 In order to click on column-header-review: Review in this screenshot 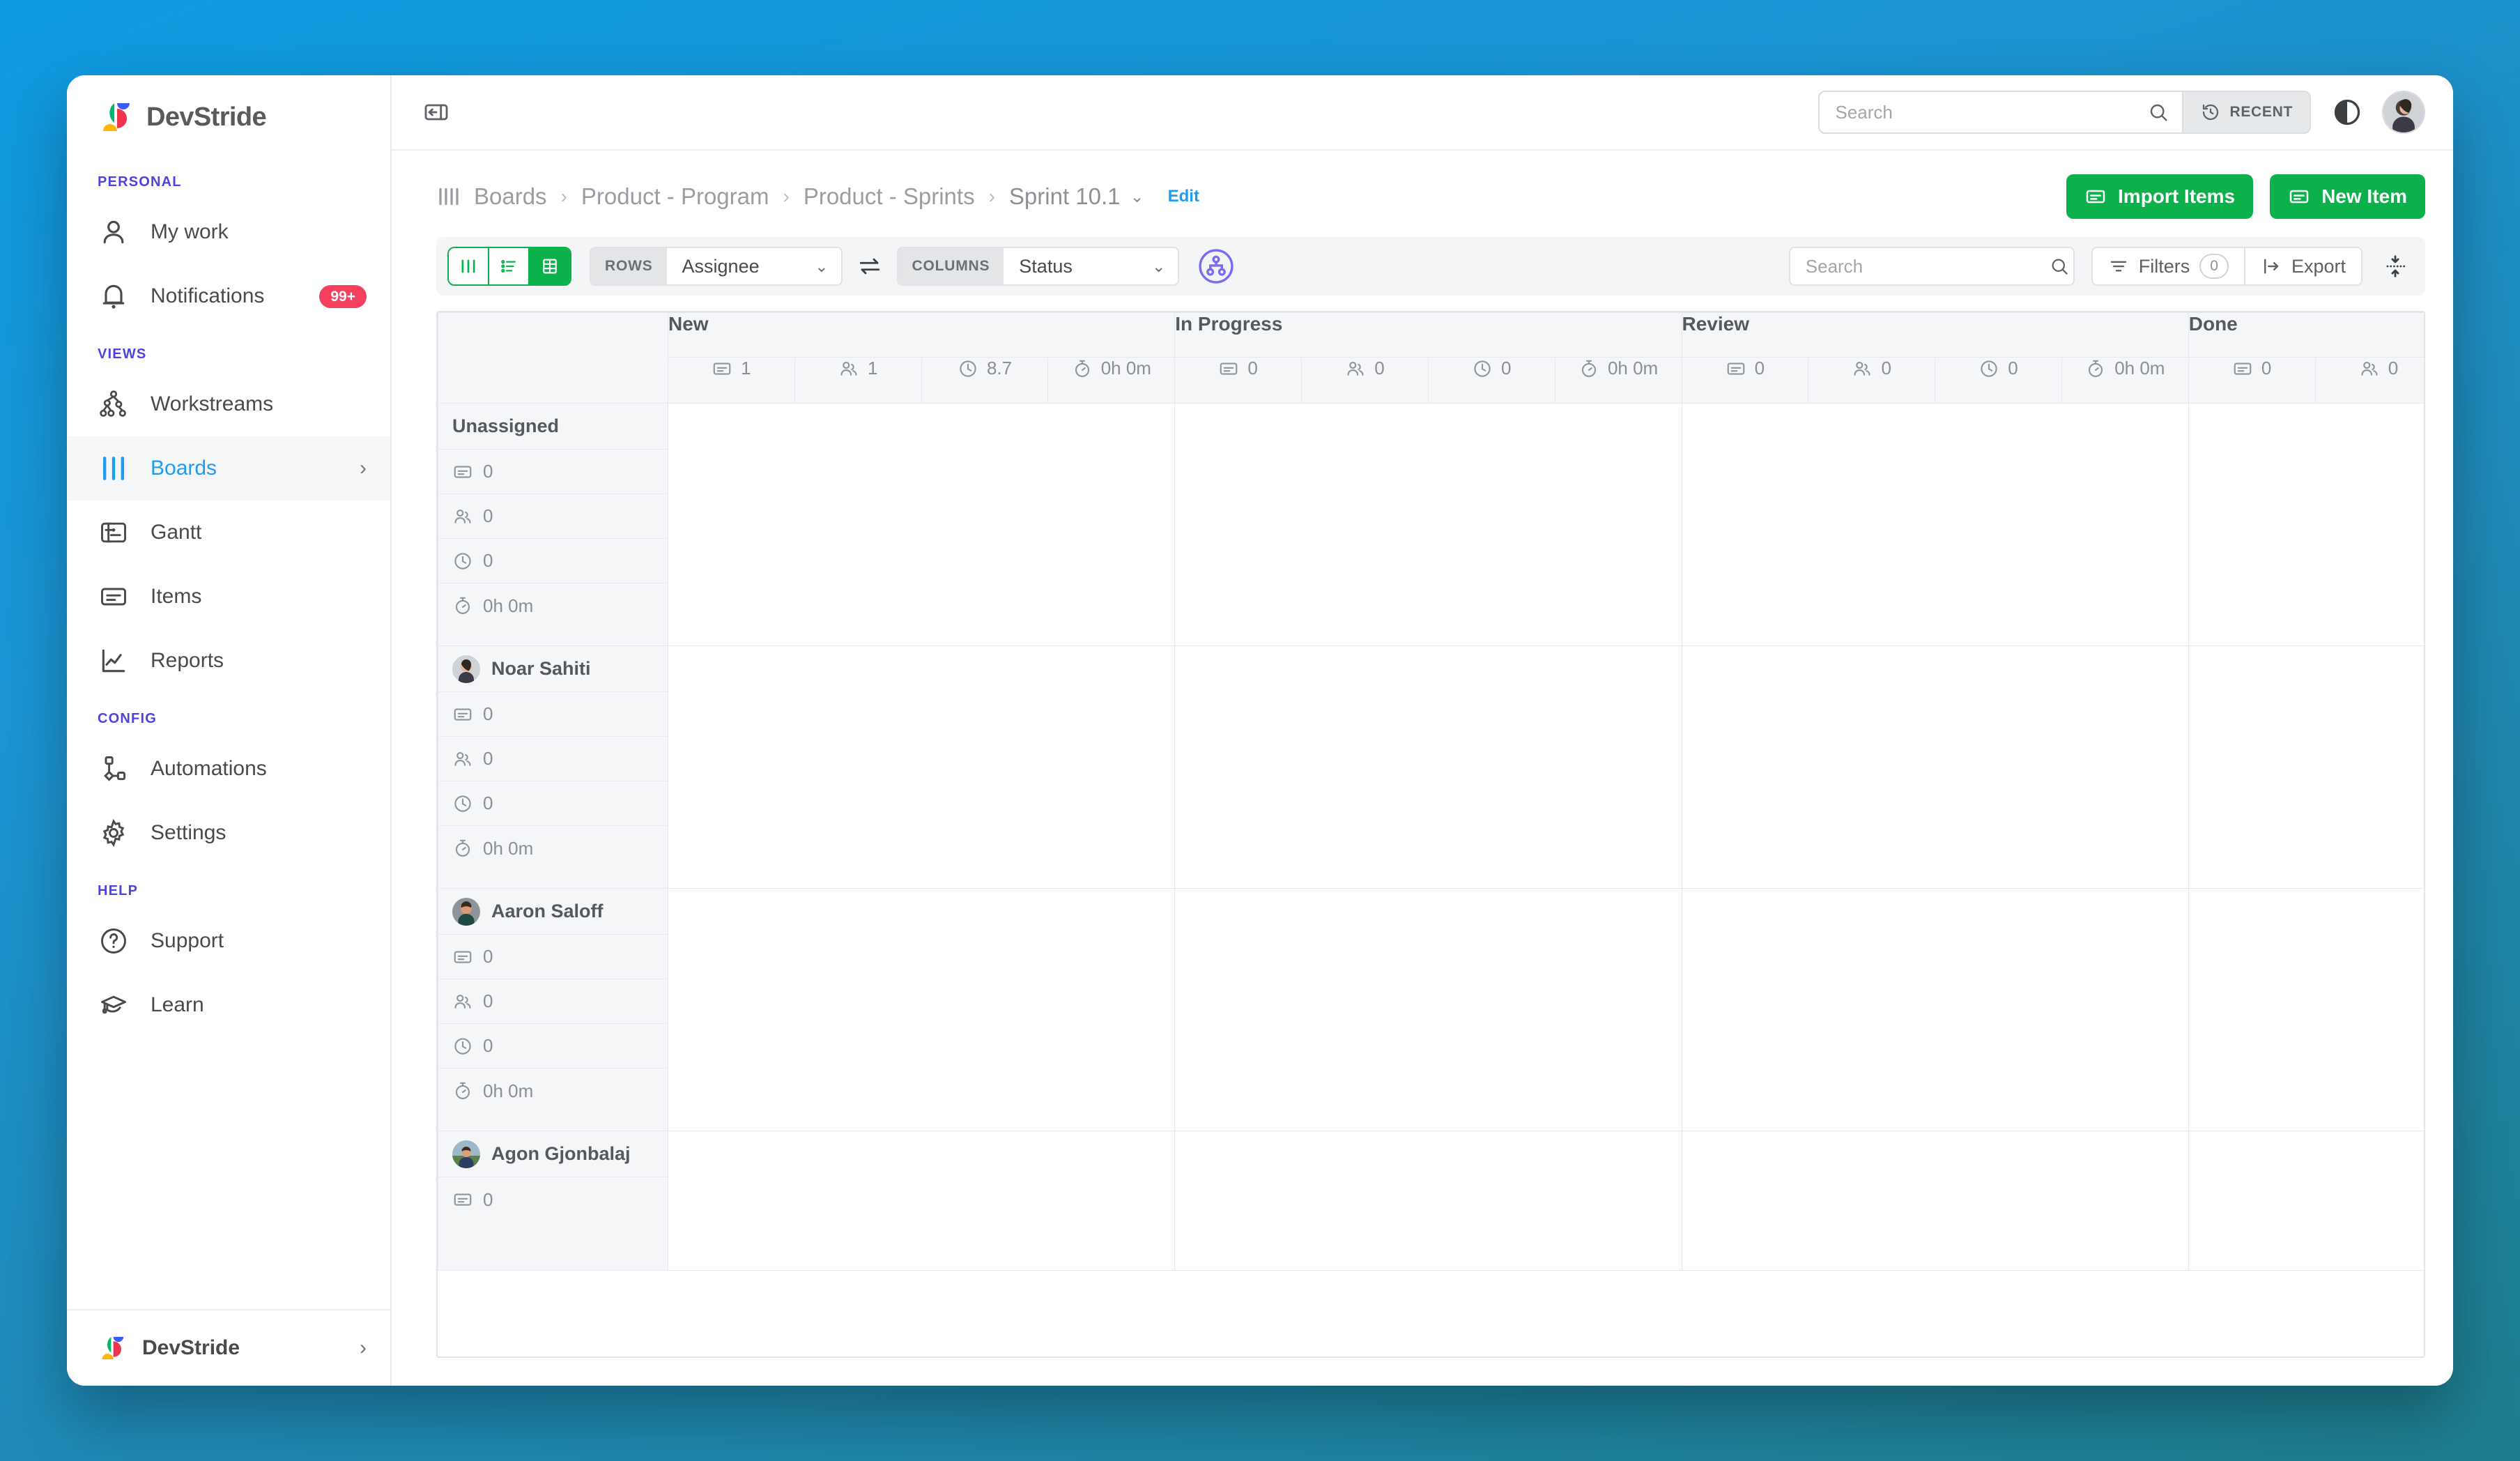, I will do `click(1935, 335)`.